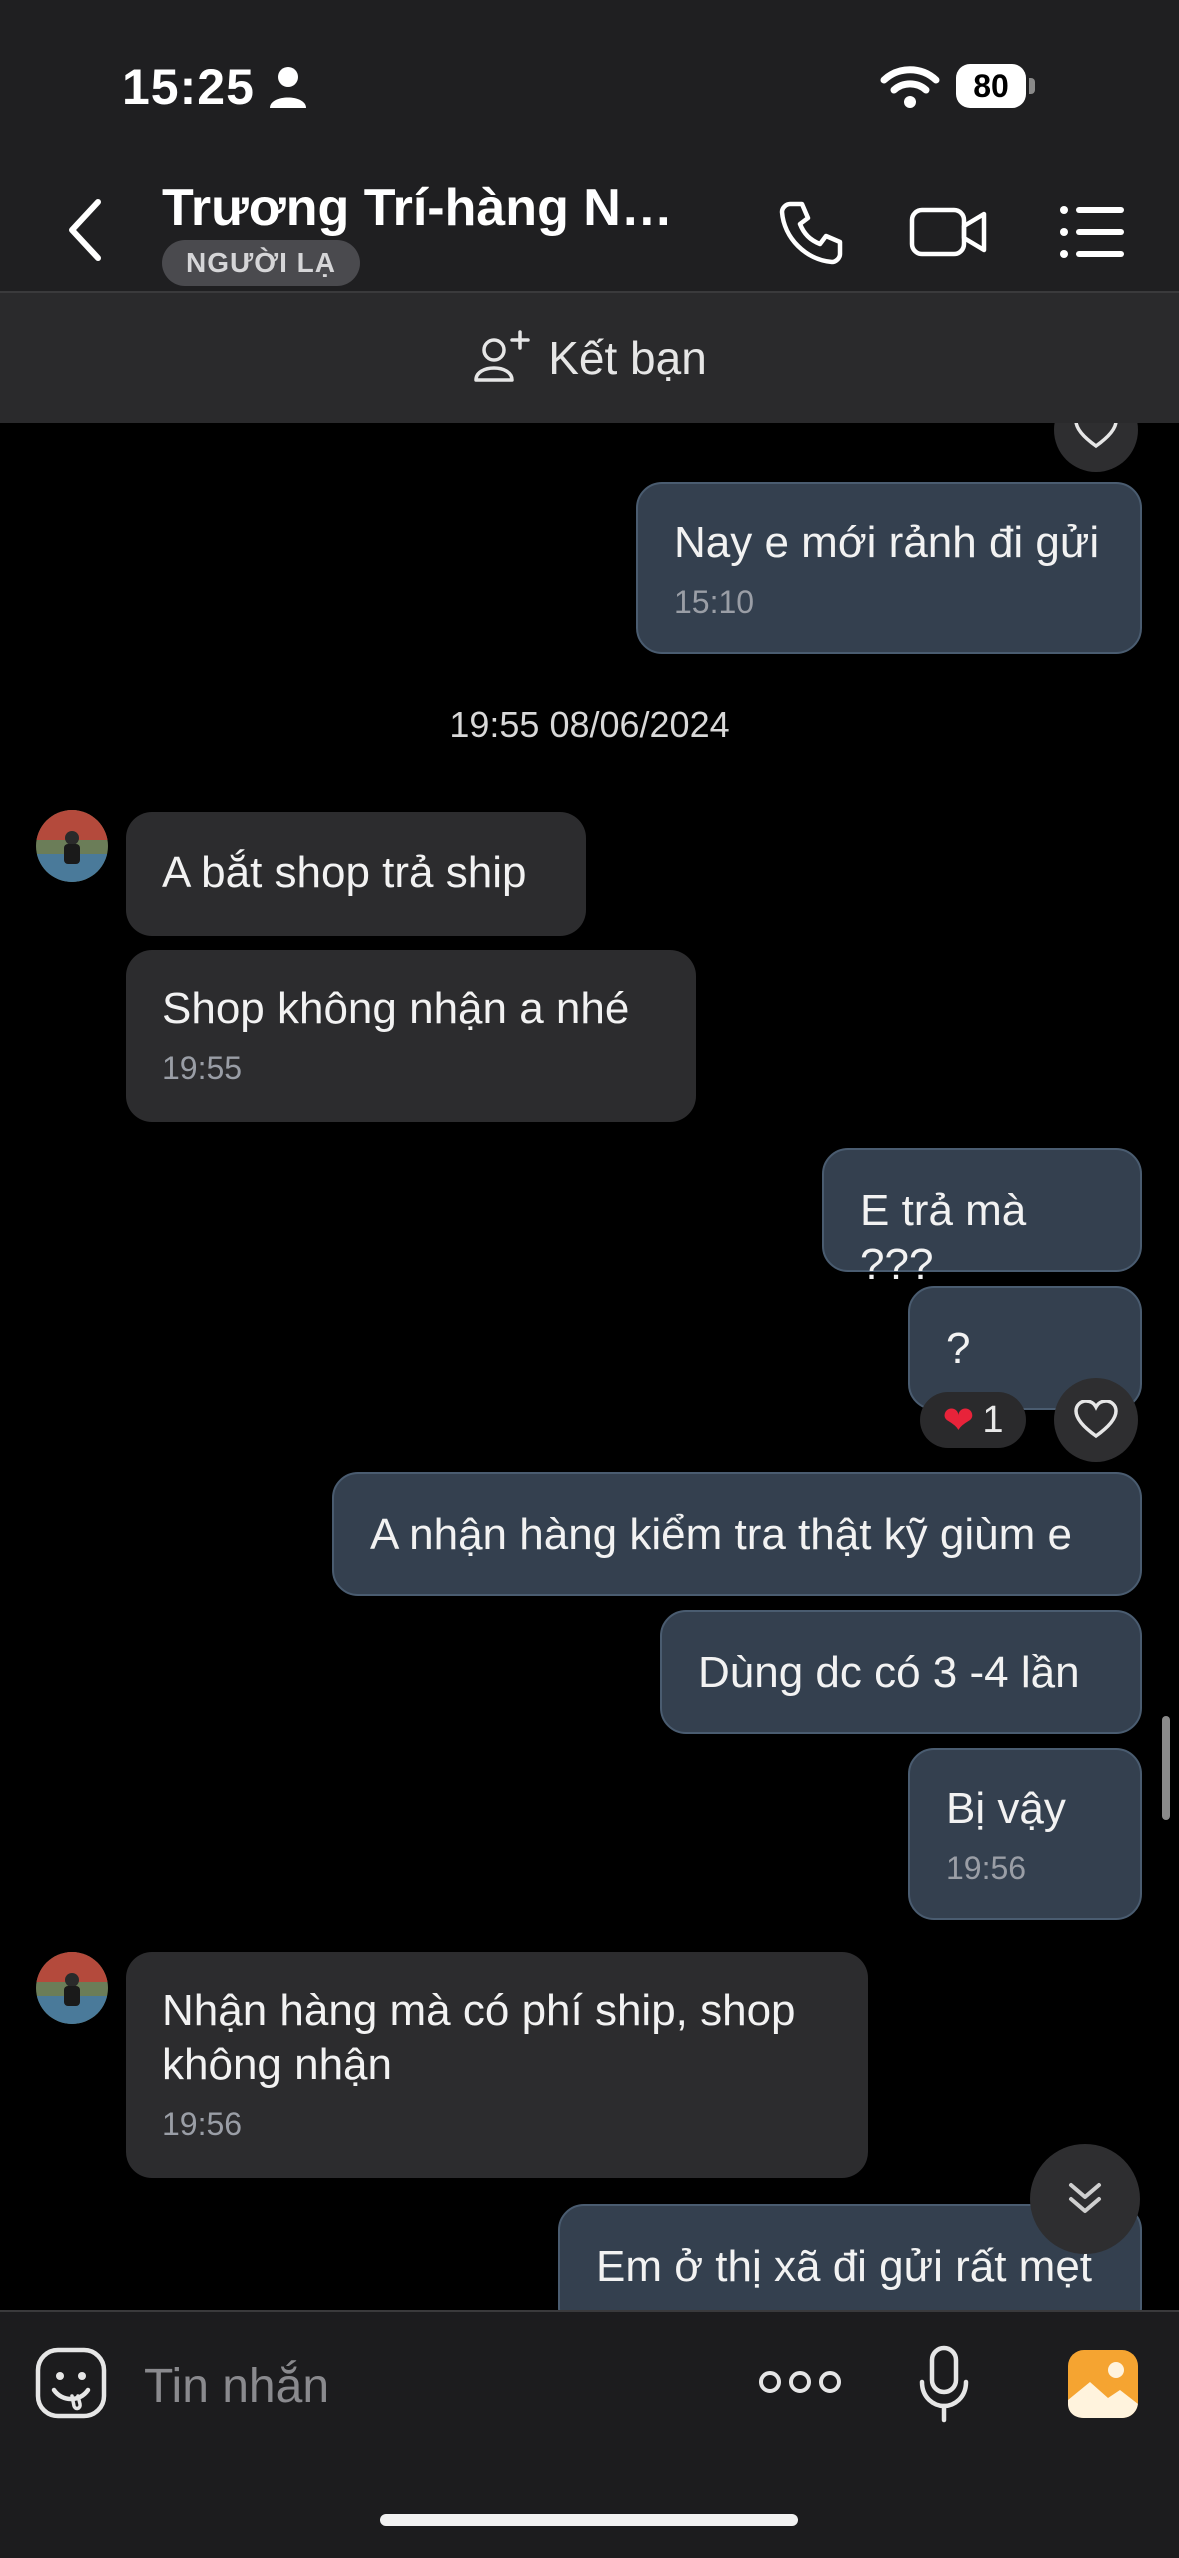 Image resolution: width=1179 pixels, height=2558 pixels. I want to click on sticker-emoji-icon, so click(71, 2383).